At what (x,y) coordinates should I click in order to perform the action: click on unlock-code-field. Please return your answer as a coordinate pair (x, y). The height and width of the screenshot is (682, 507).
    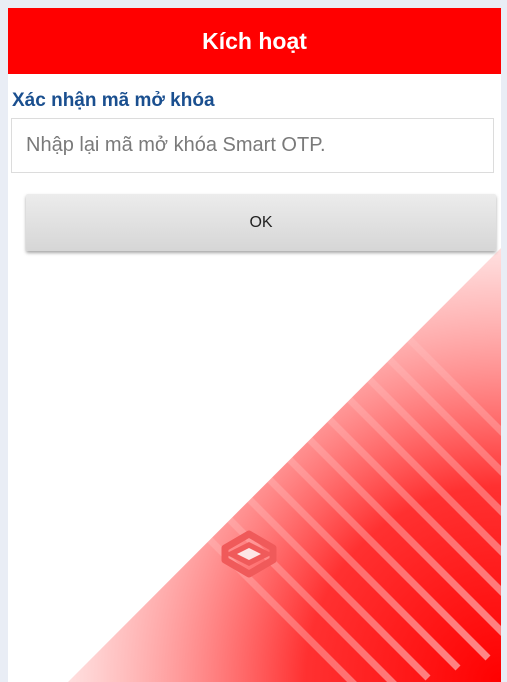
    Looking at the image, I should click on (252, 145).